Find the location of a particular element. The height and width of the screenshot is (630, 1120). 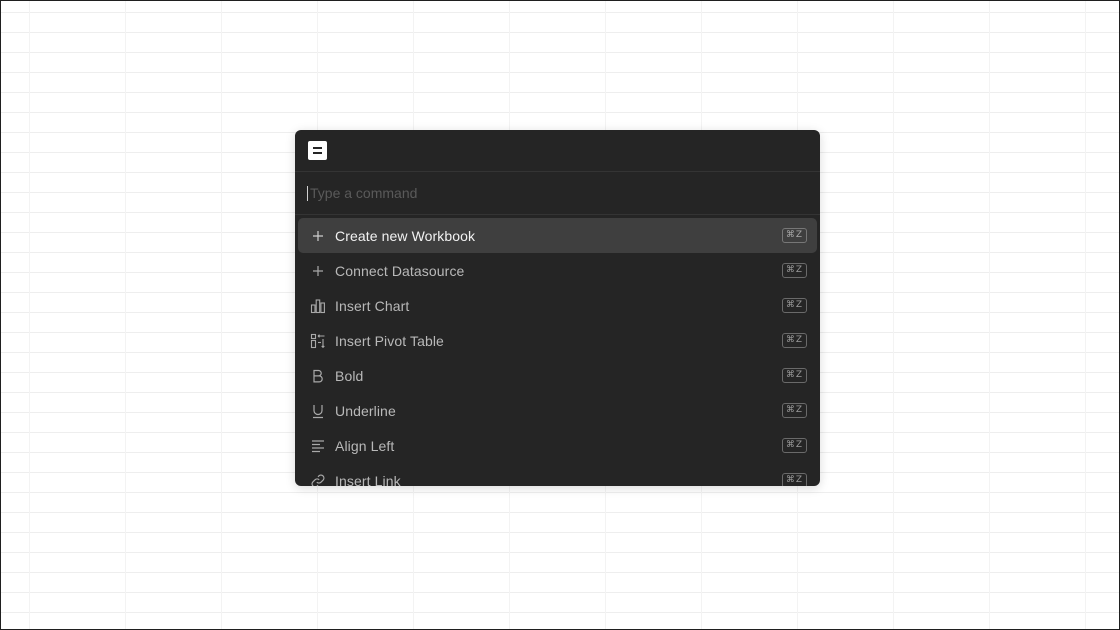

command-create-new-workbook: Create new Workbook ⌘Z is located at coordinates (557, 235).